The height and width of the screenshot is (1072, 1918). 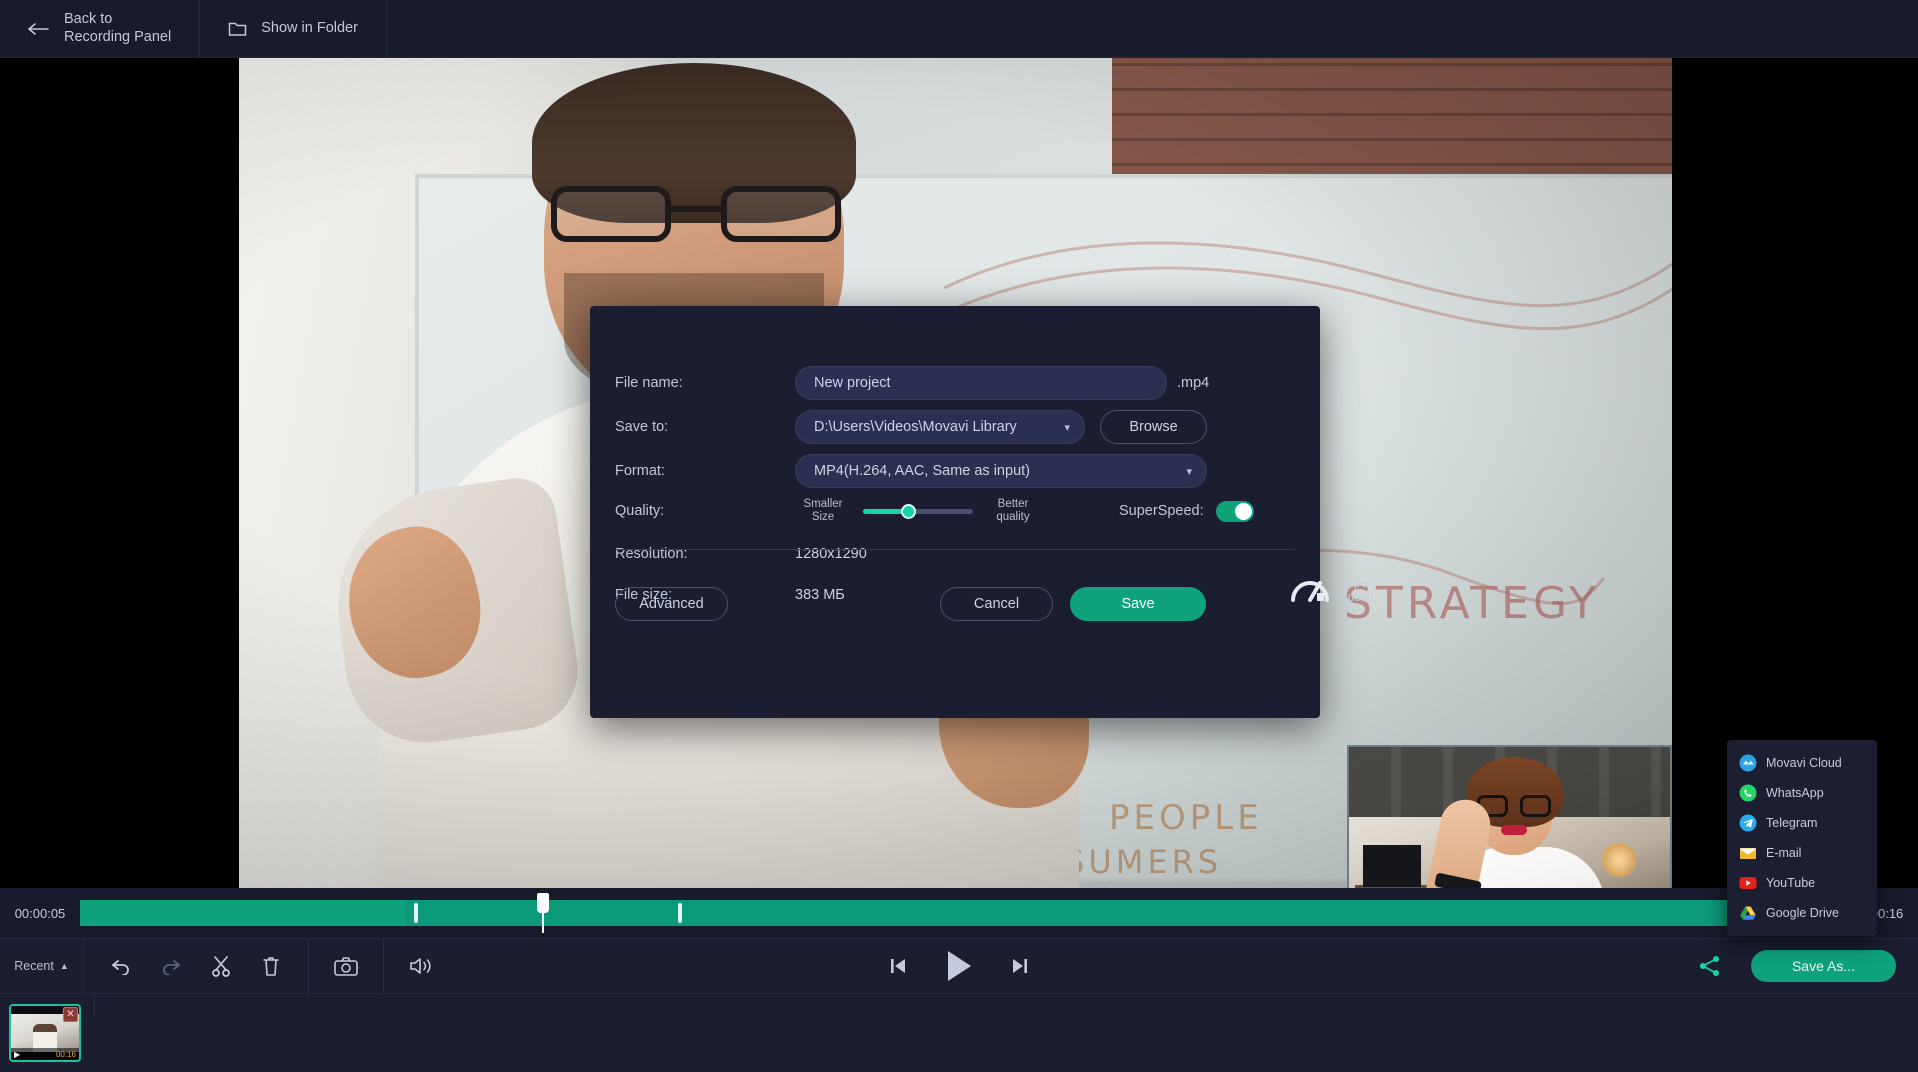 What do you see at coordinates (955, 549) in the screenshot?
I see `dialog-divider` at bounding box center [955, 549].